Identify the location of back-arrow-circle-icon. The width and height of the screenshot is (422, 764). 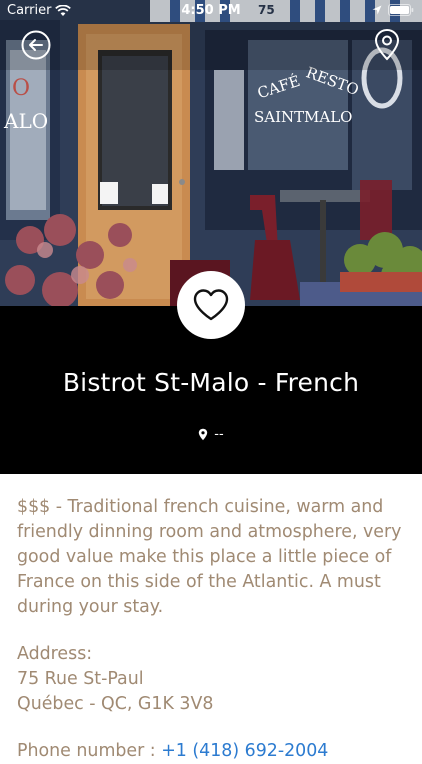
(36, 45).